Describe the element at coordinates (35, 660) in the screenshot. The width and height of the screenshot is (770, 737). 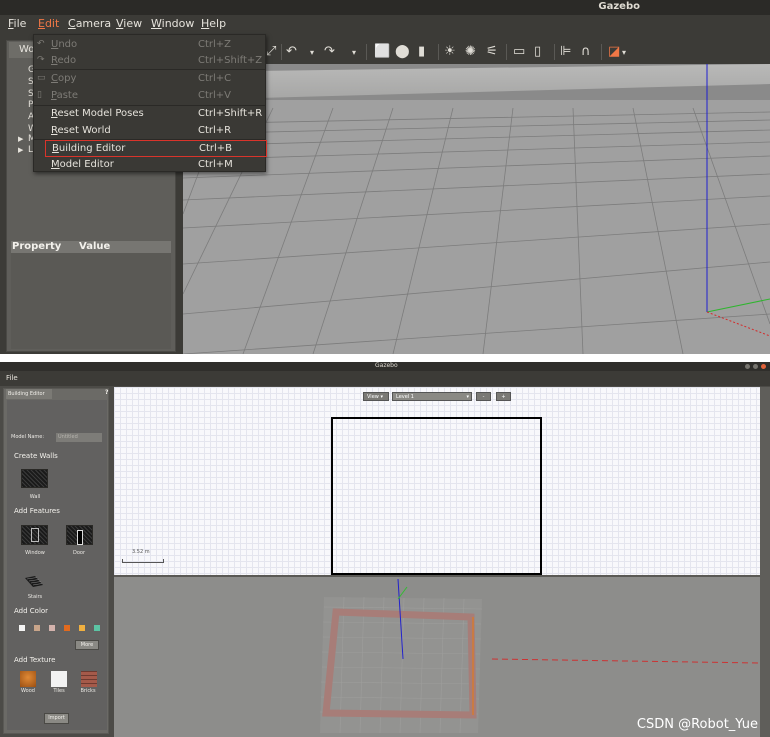
I see `add-texture-heading: Add Texture` at that location.